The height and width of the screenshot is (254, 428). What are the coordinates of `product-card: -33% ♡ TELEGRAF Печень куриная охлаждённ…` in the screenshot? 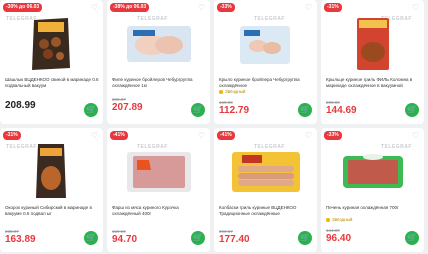 It's located at (372, 190).